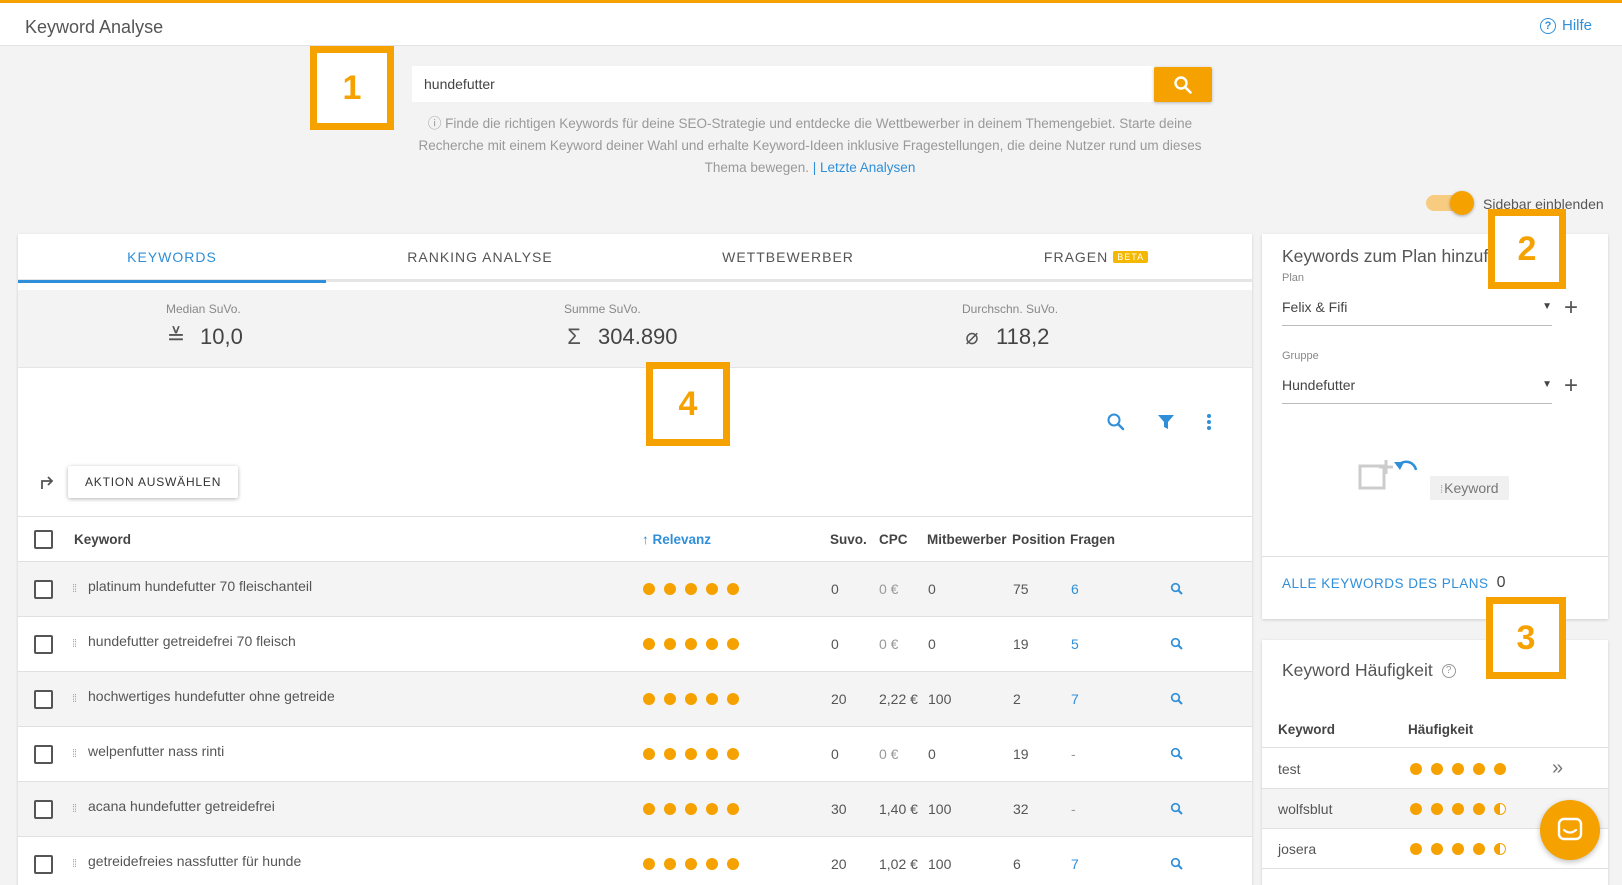 The image size is (1622, 885). Describe the element at coordinates (1450, 203) in the screenshot. I see `sidebar-toggle` at that location.